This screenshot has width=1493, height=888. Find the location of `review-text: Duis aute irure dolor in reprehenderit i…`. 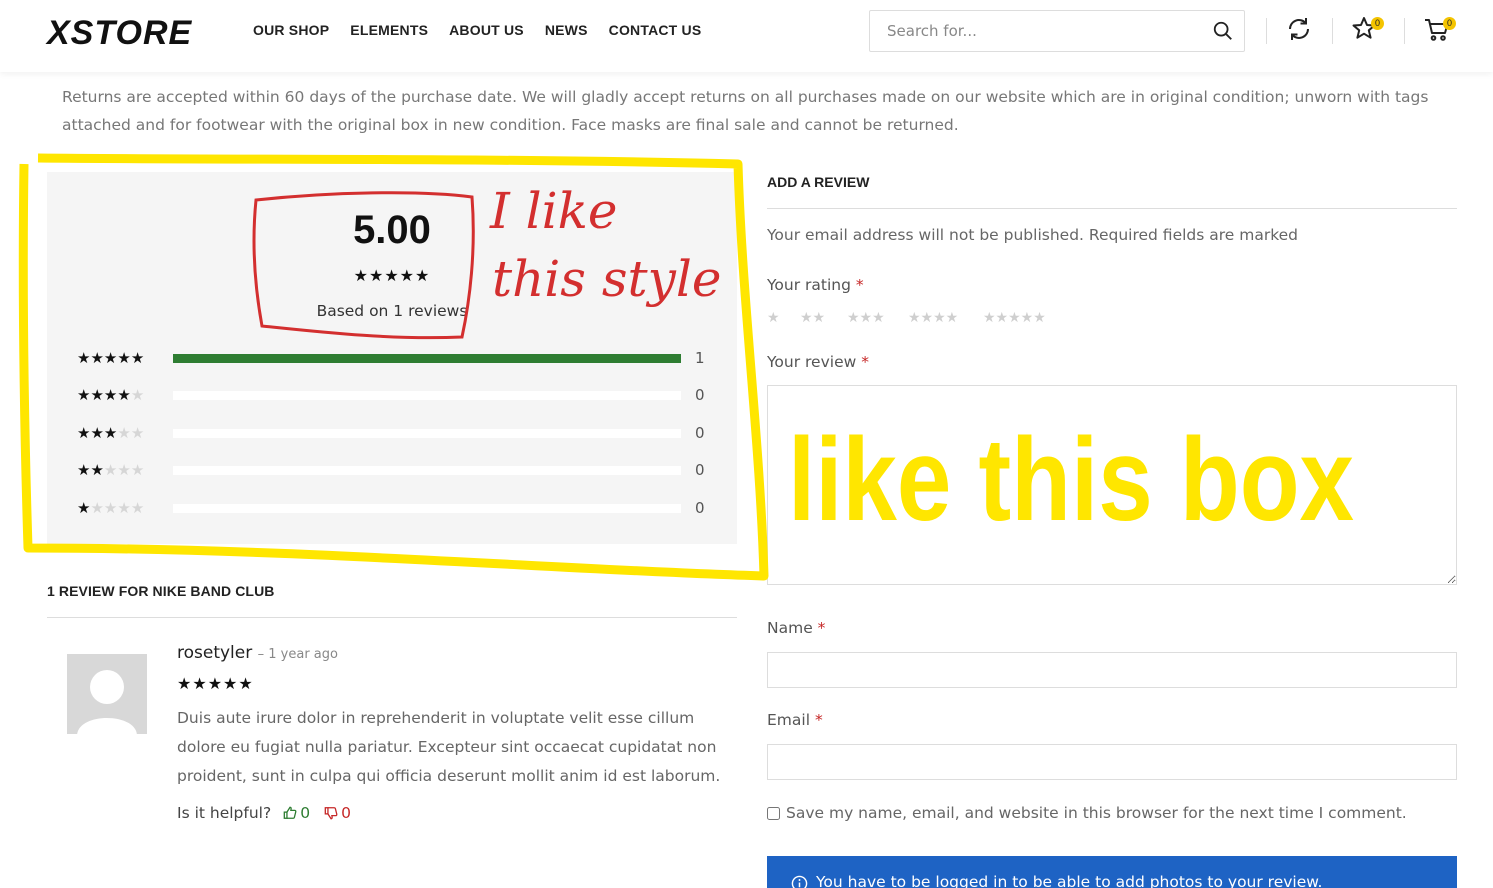

review-text: Duis aute irure dolor in reprehenderit i… is located at coordinates (449, 747).